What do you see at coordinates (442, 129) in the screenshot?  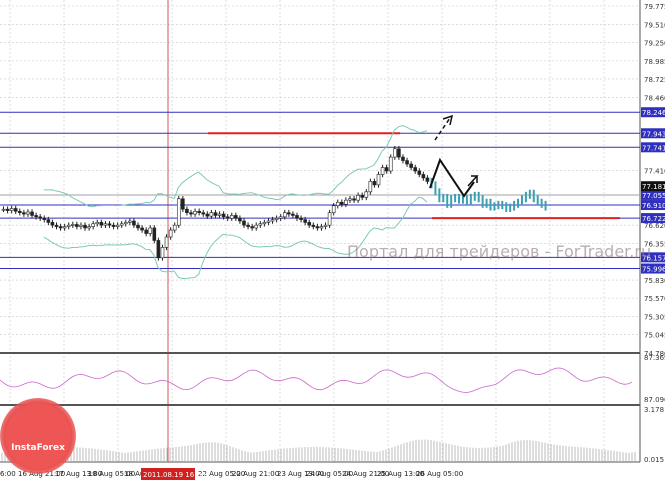 I see `dashed-breakout-line` at bounding box center [442, 129].